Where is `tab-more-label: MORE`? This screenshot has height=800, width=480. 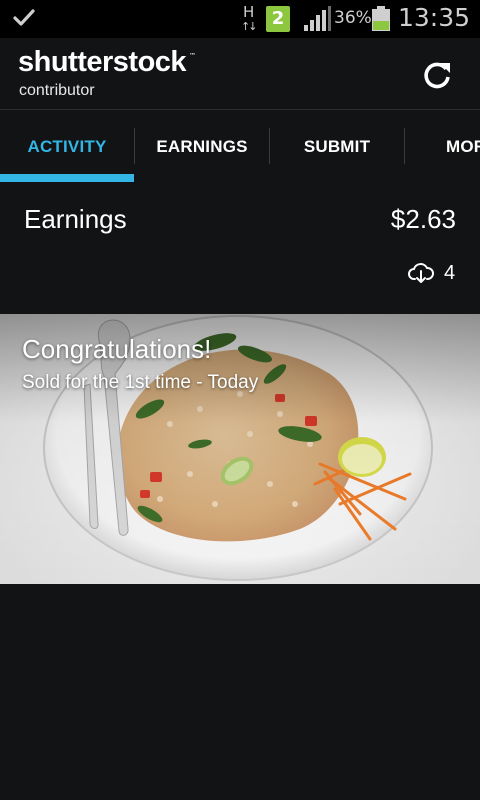 tab-more-label: MORE is located at coordinates (463, 146).